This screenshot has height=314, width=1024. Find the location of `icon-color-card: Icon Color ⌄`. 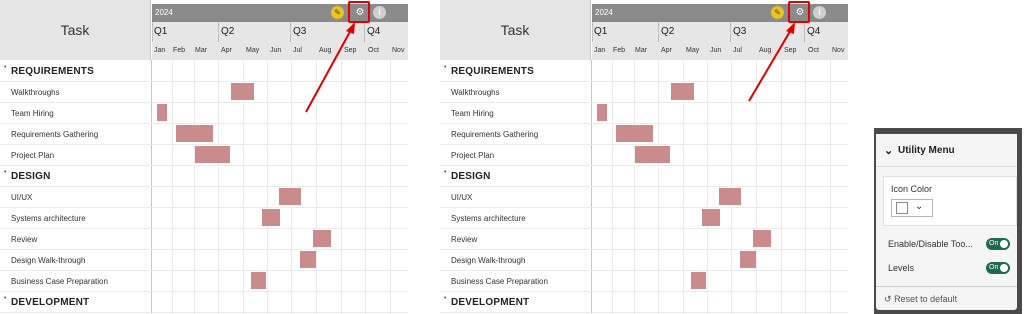

icon-color-card: Icon Color ⌄ is located at coordinates (950, 201).